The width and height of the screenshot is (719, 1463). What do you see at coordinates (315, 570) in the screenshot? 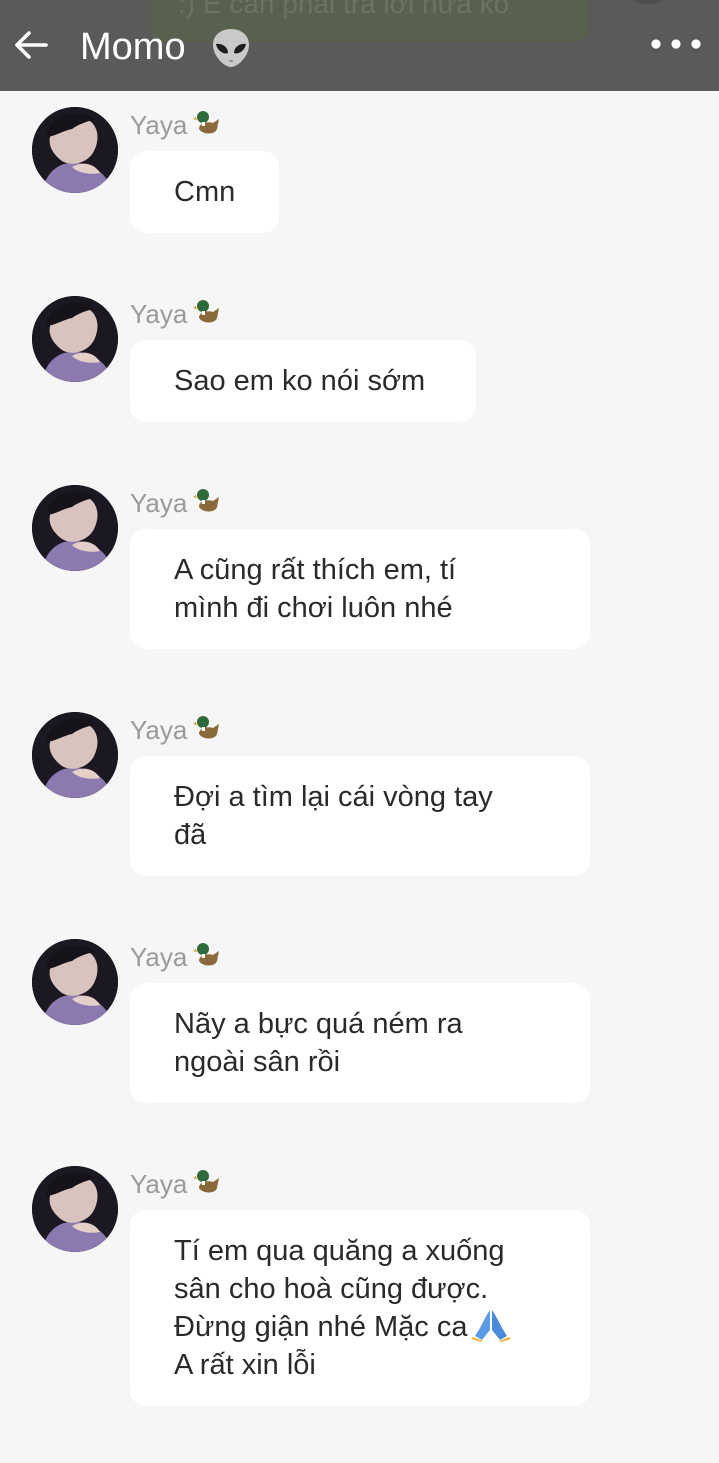
I see `message-line: A cũng rất thích em, tí` at bounding box center [315, 570].